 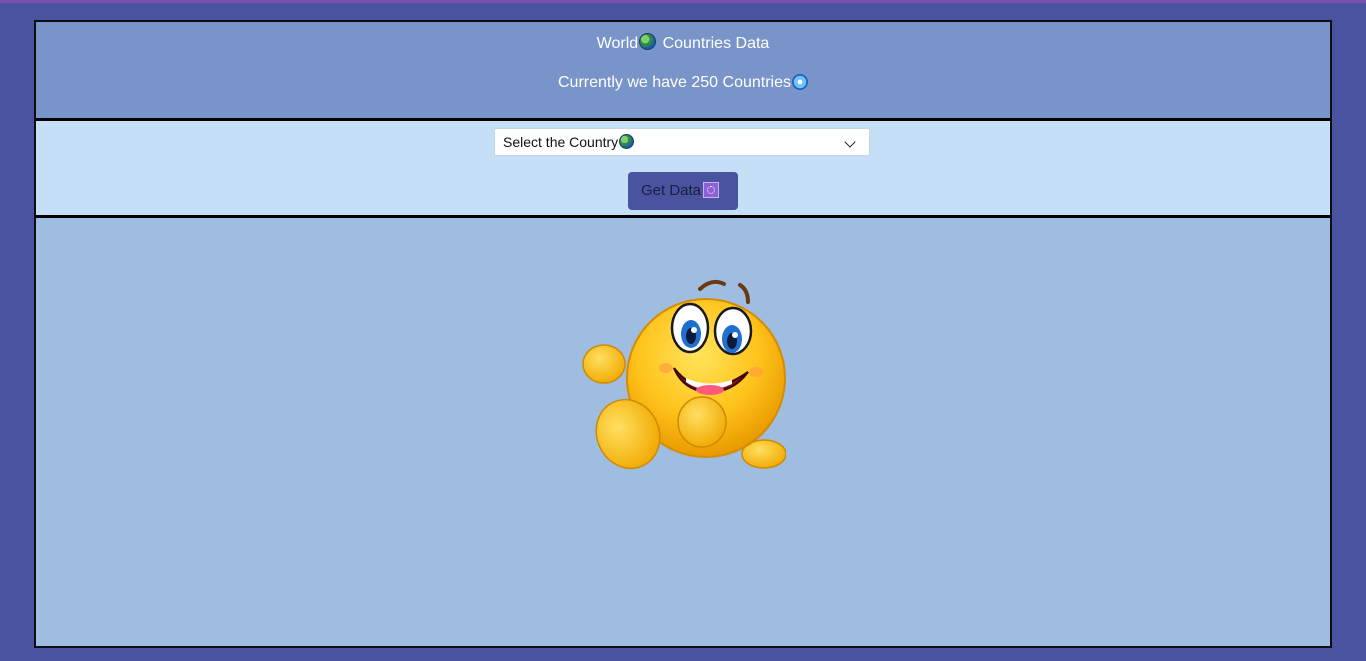 What do you see at coordinates (683, 169) in the screenshot?
I see `controls-panel: Select the Country Get Data` at bounding box center [683, 169].